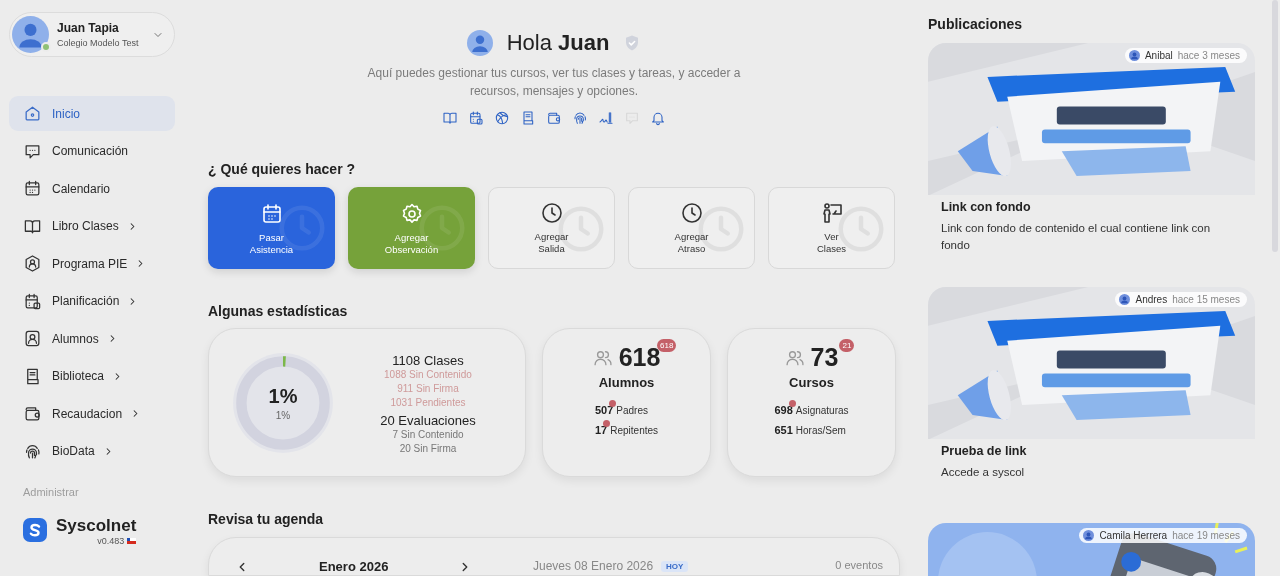 The width and height of the screenshot is (1280, 576). Describe the element at coordinates (283, 415) in the screenshot. I see `progress-caption: 1%` at that location.